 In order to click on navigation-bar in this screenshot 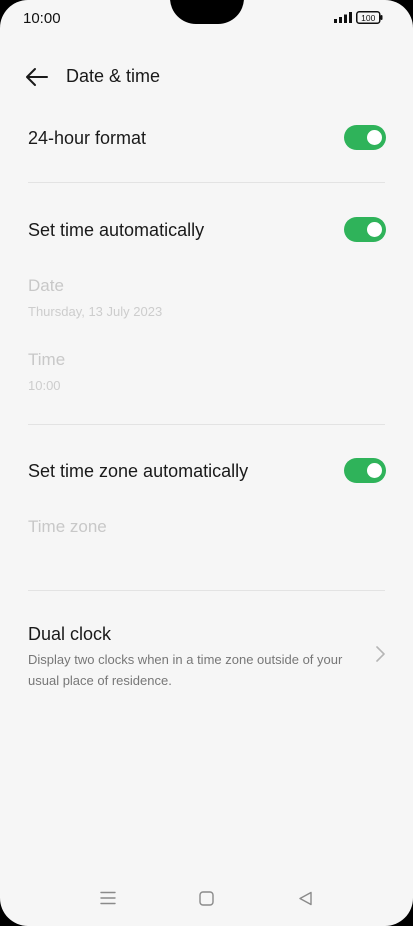, I will do `click(206, 900)`.